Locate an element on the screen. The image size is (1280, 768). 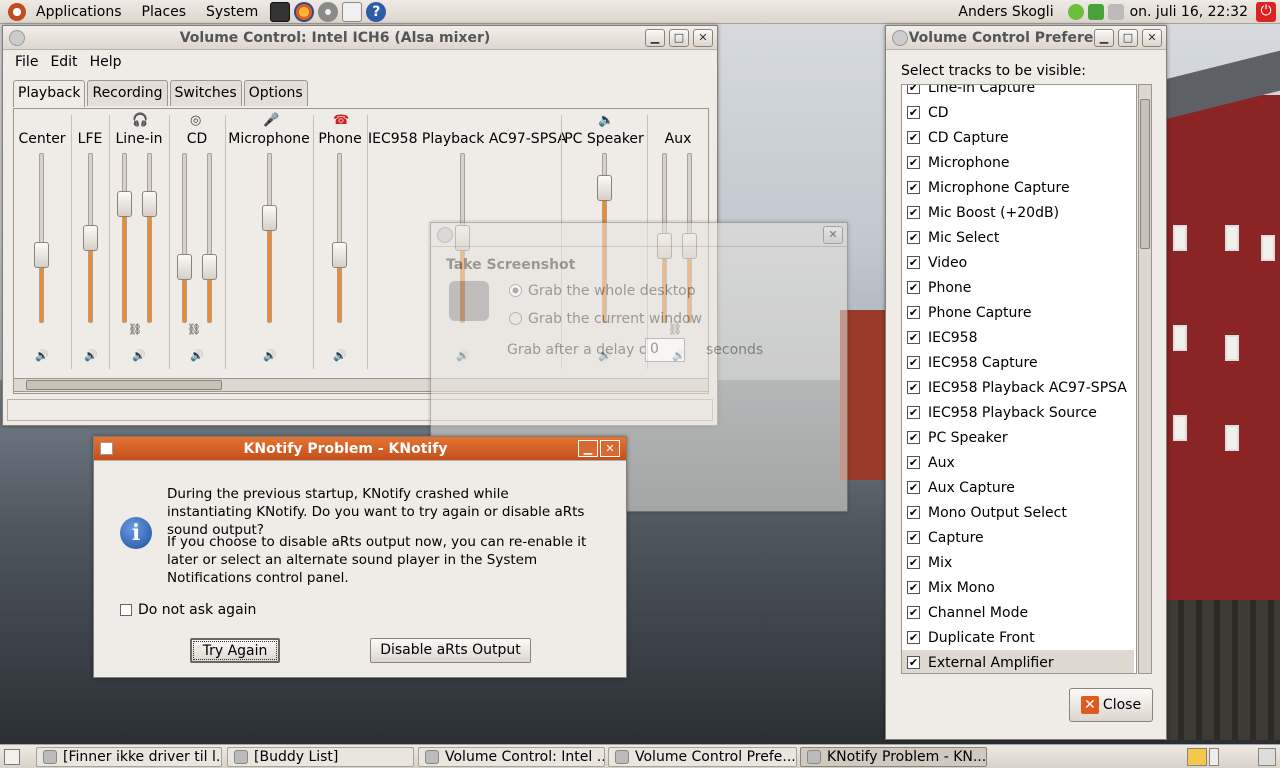
cd-right-slider is located at coordinates (209, 238).